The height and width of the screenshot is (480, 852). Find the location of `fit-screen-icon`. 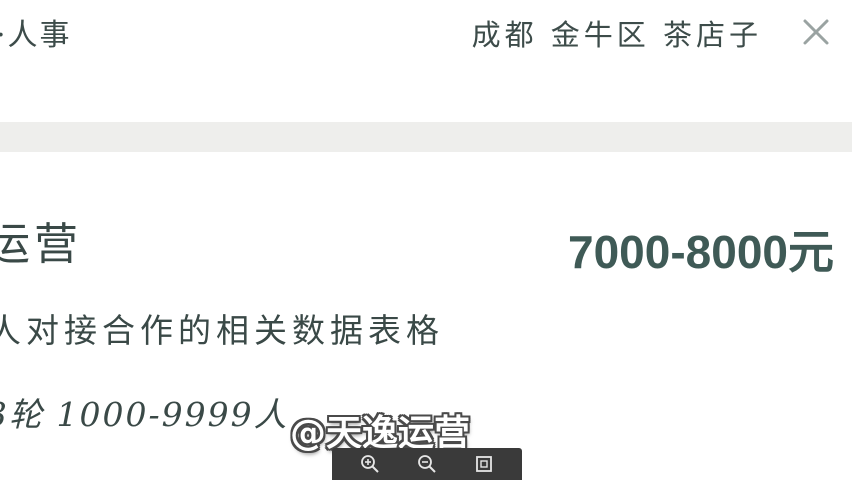

fit-screen-icon is located at coordinates (483, 464).